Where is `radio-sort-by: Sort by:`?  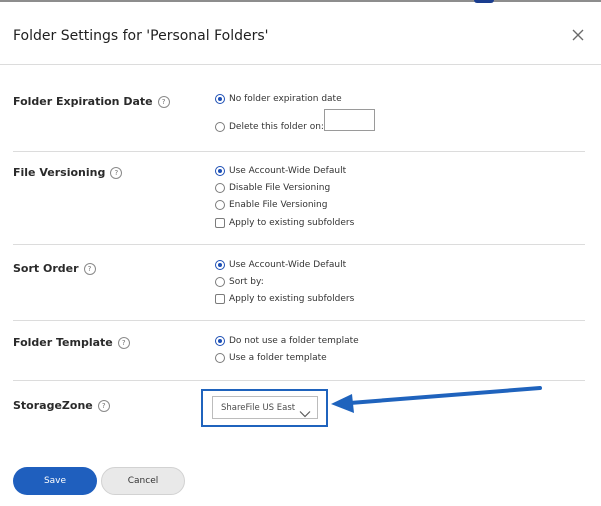 radio-sort-by: Sort by: is located at coordinates (239, 282).